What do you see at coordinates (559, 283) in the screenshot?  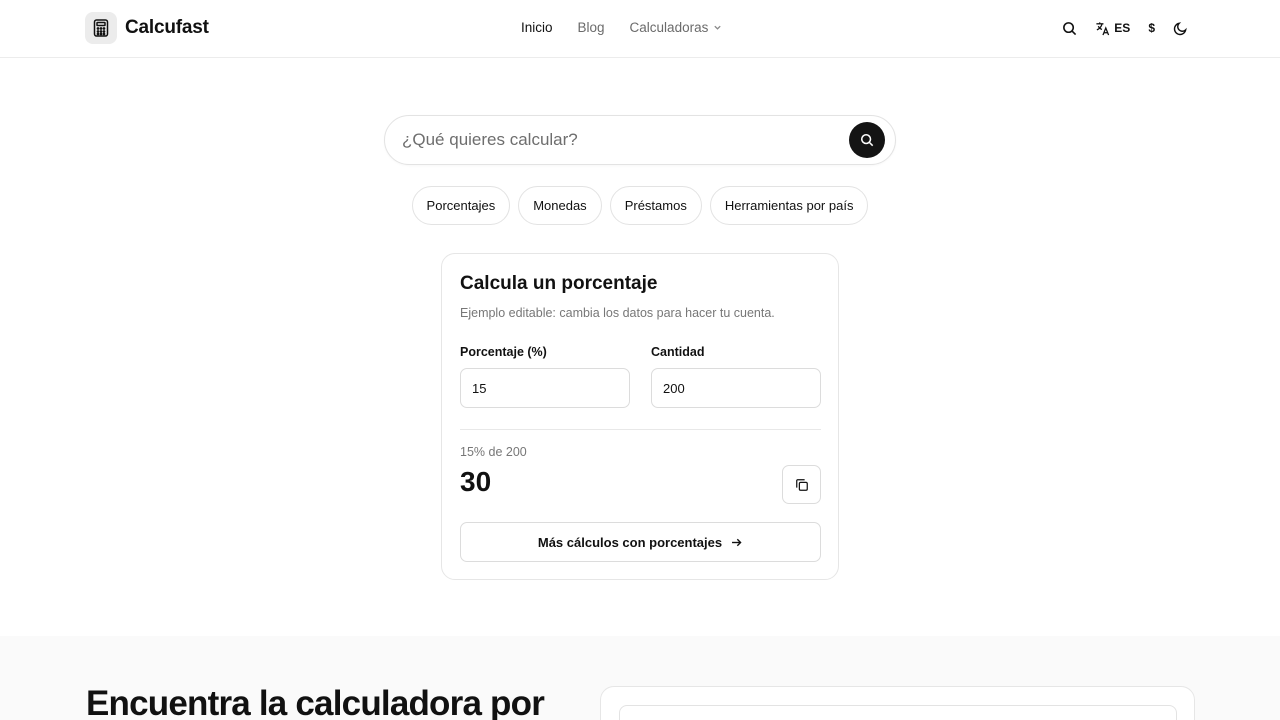 I see `card-title: Calcula un porcentaje` at bounding box center [559, 283].